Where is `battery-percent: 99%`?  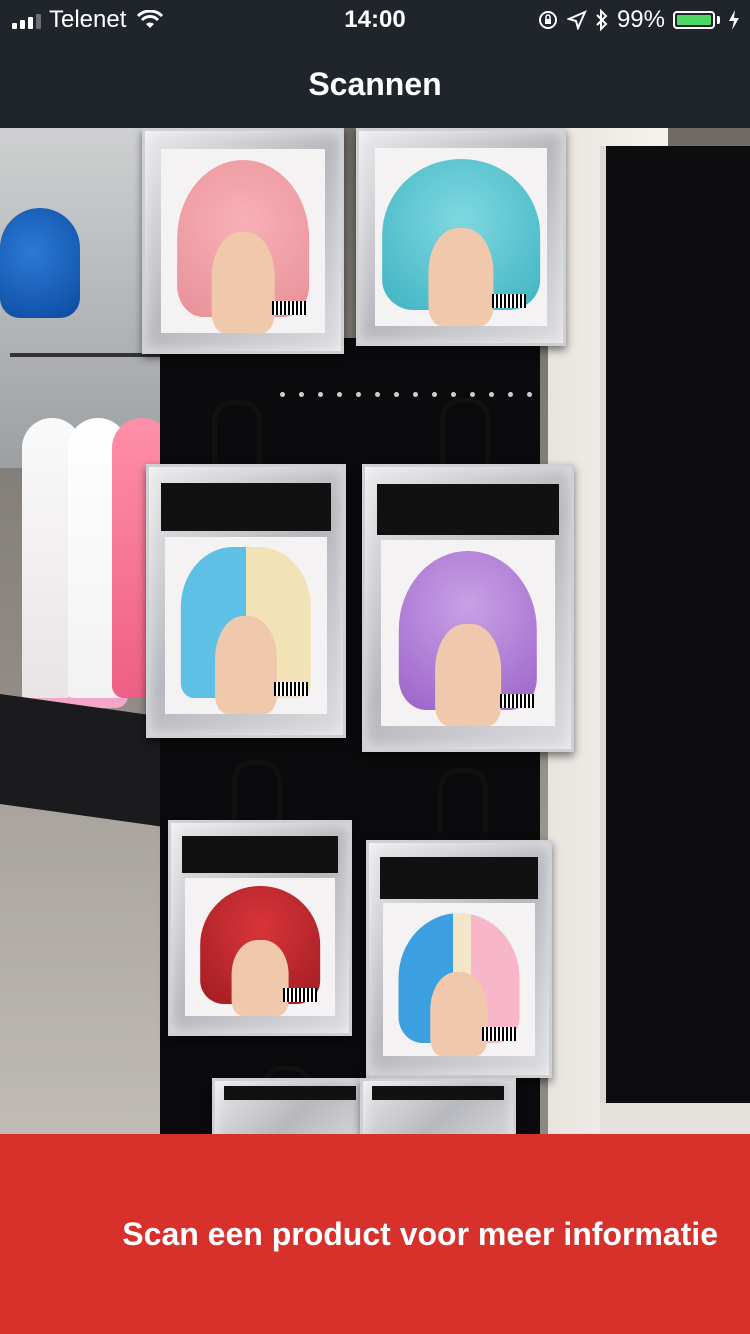 battery-percent: 99% is located at coordinates (640, 19).